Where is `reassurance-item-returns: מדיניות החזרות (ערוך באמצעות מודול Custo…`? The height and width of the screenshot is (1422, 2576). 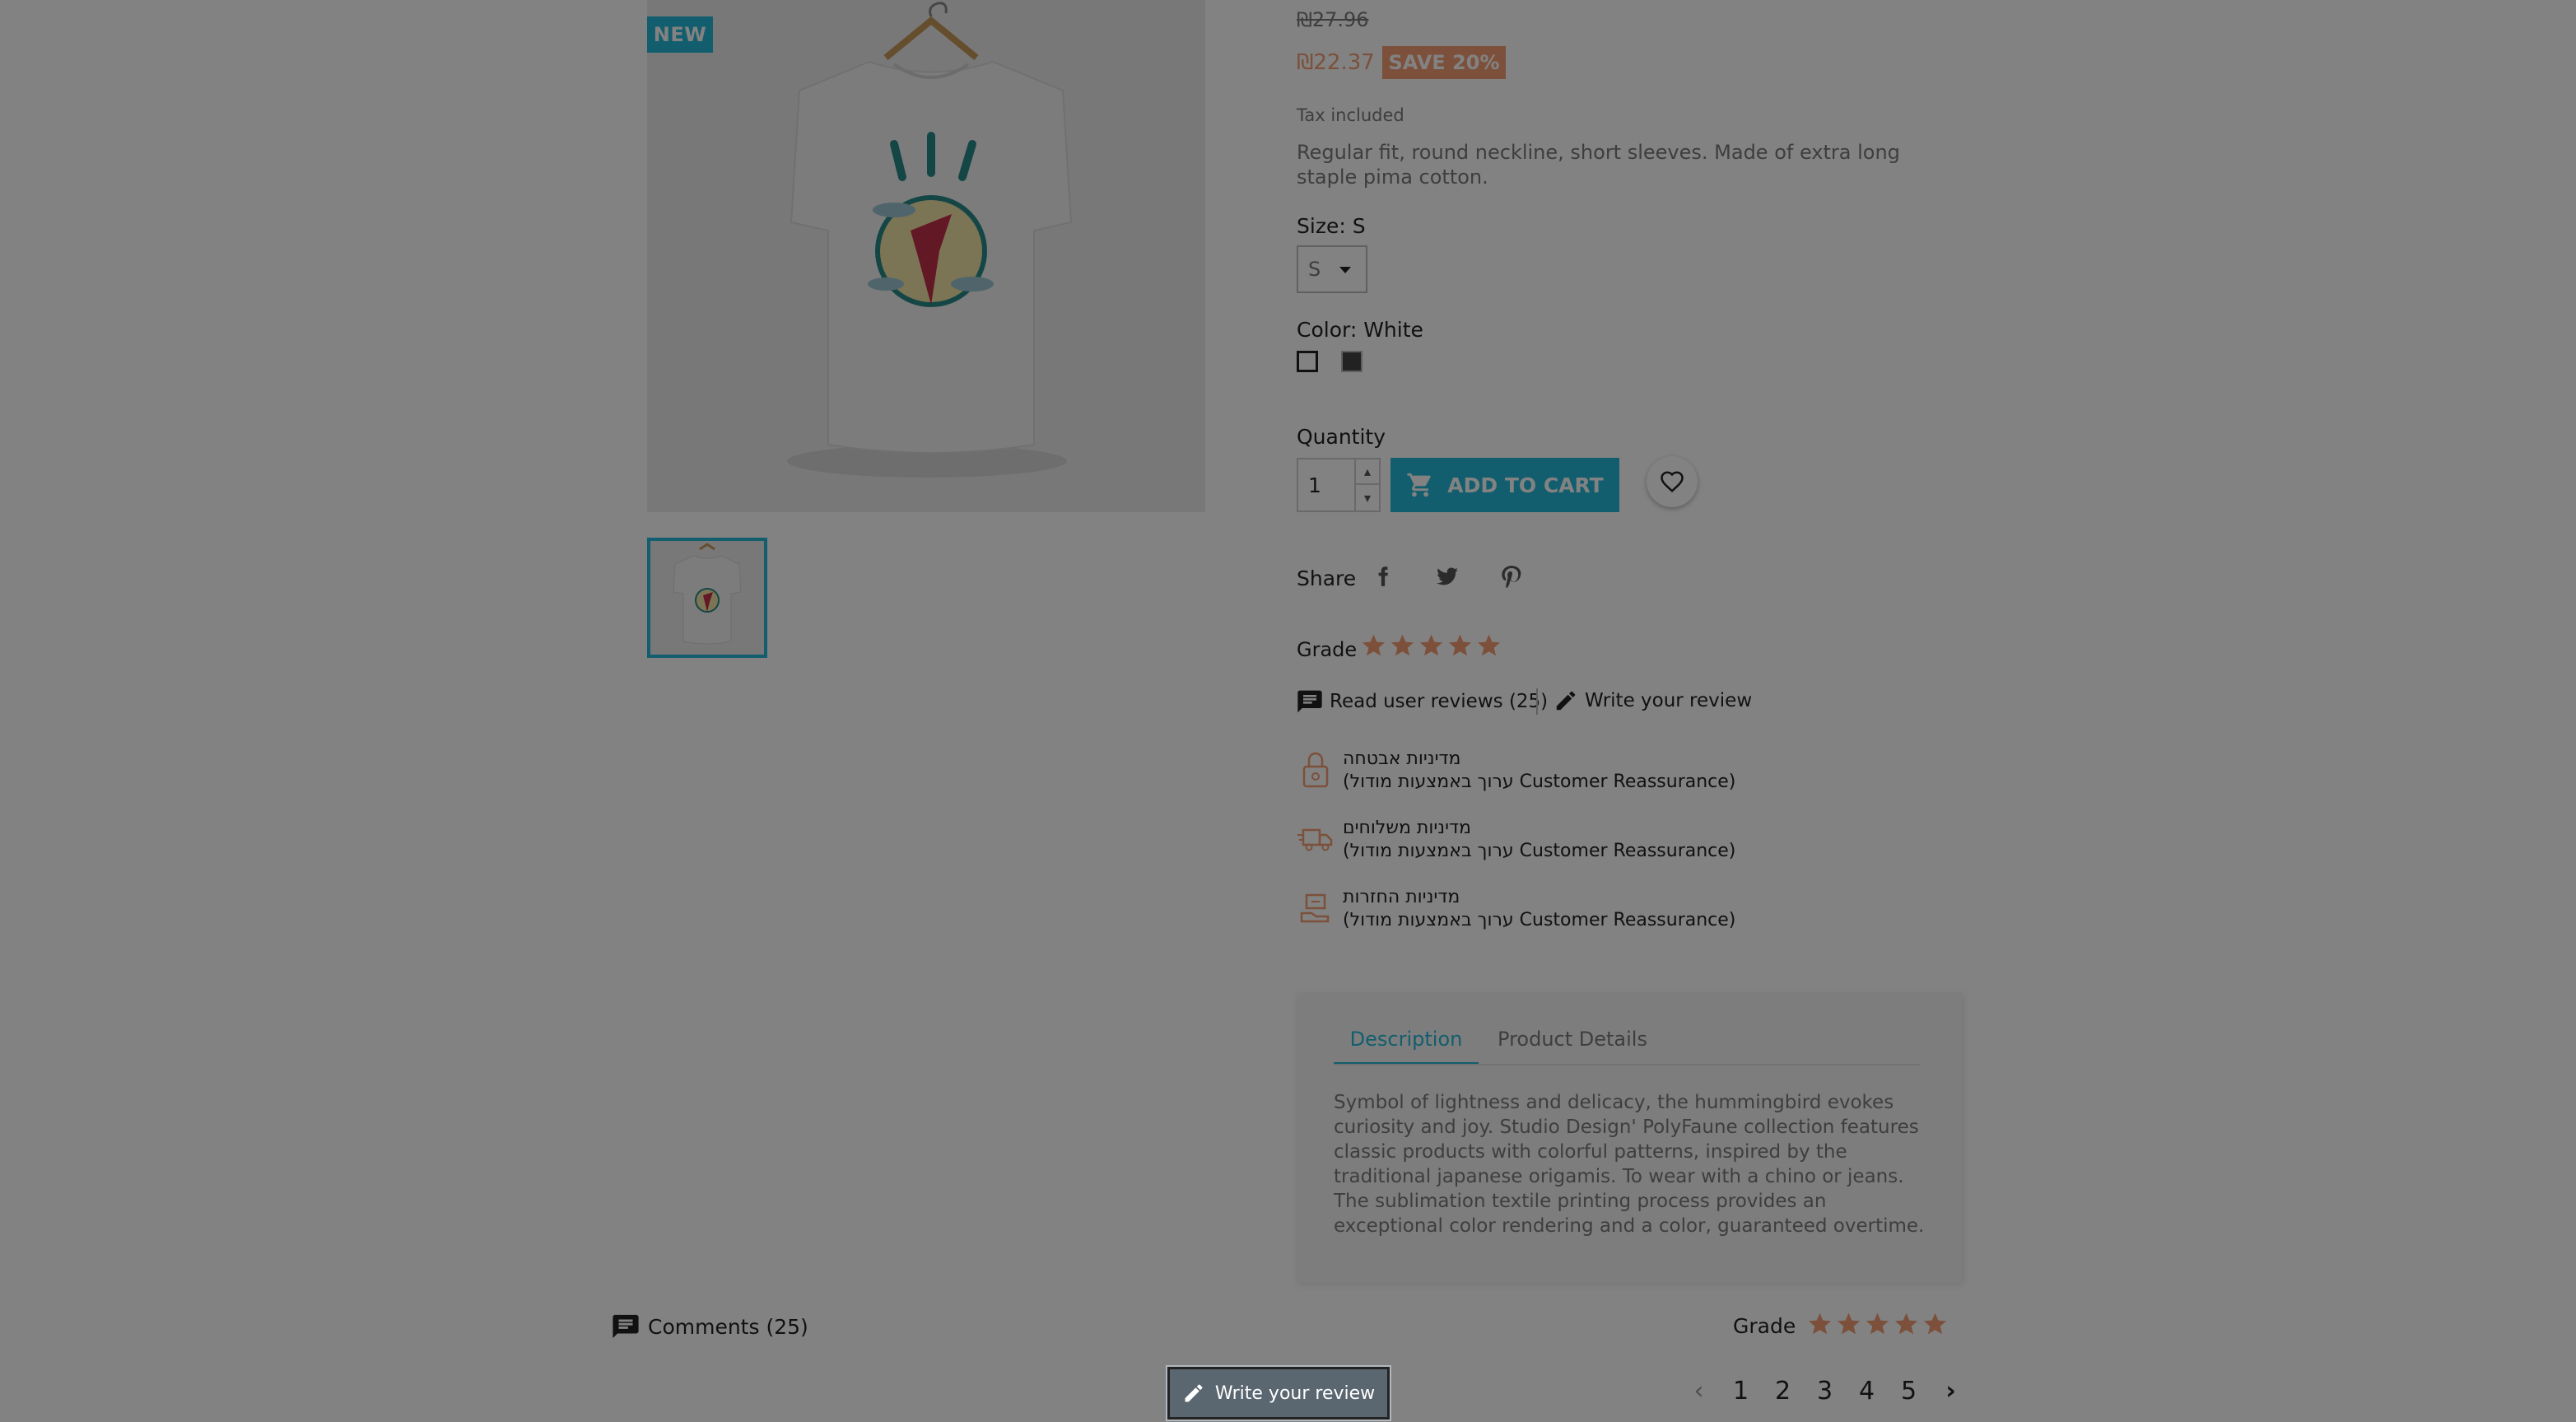
reassurance-item-returns: מדיניות החזרות (ערוך באמצעות מודול Custo… is located at coordinates (1516, 909).